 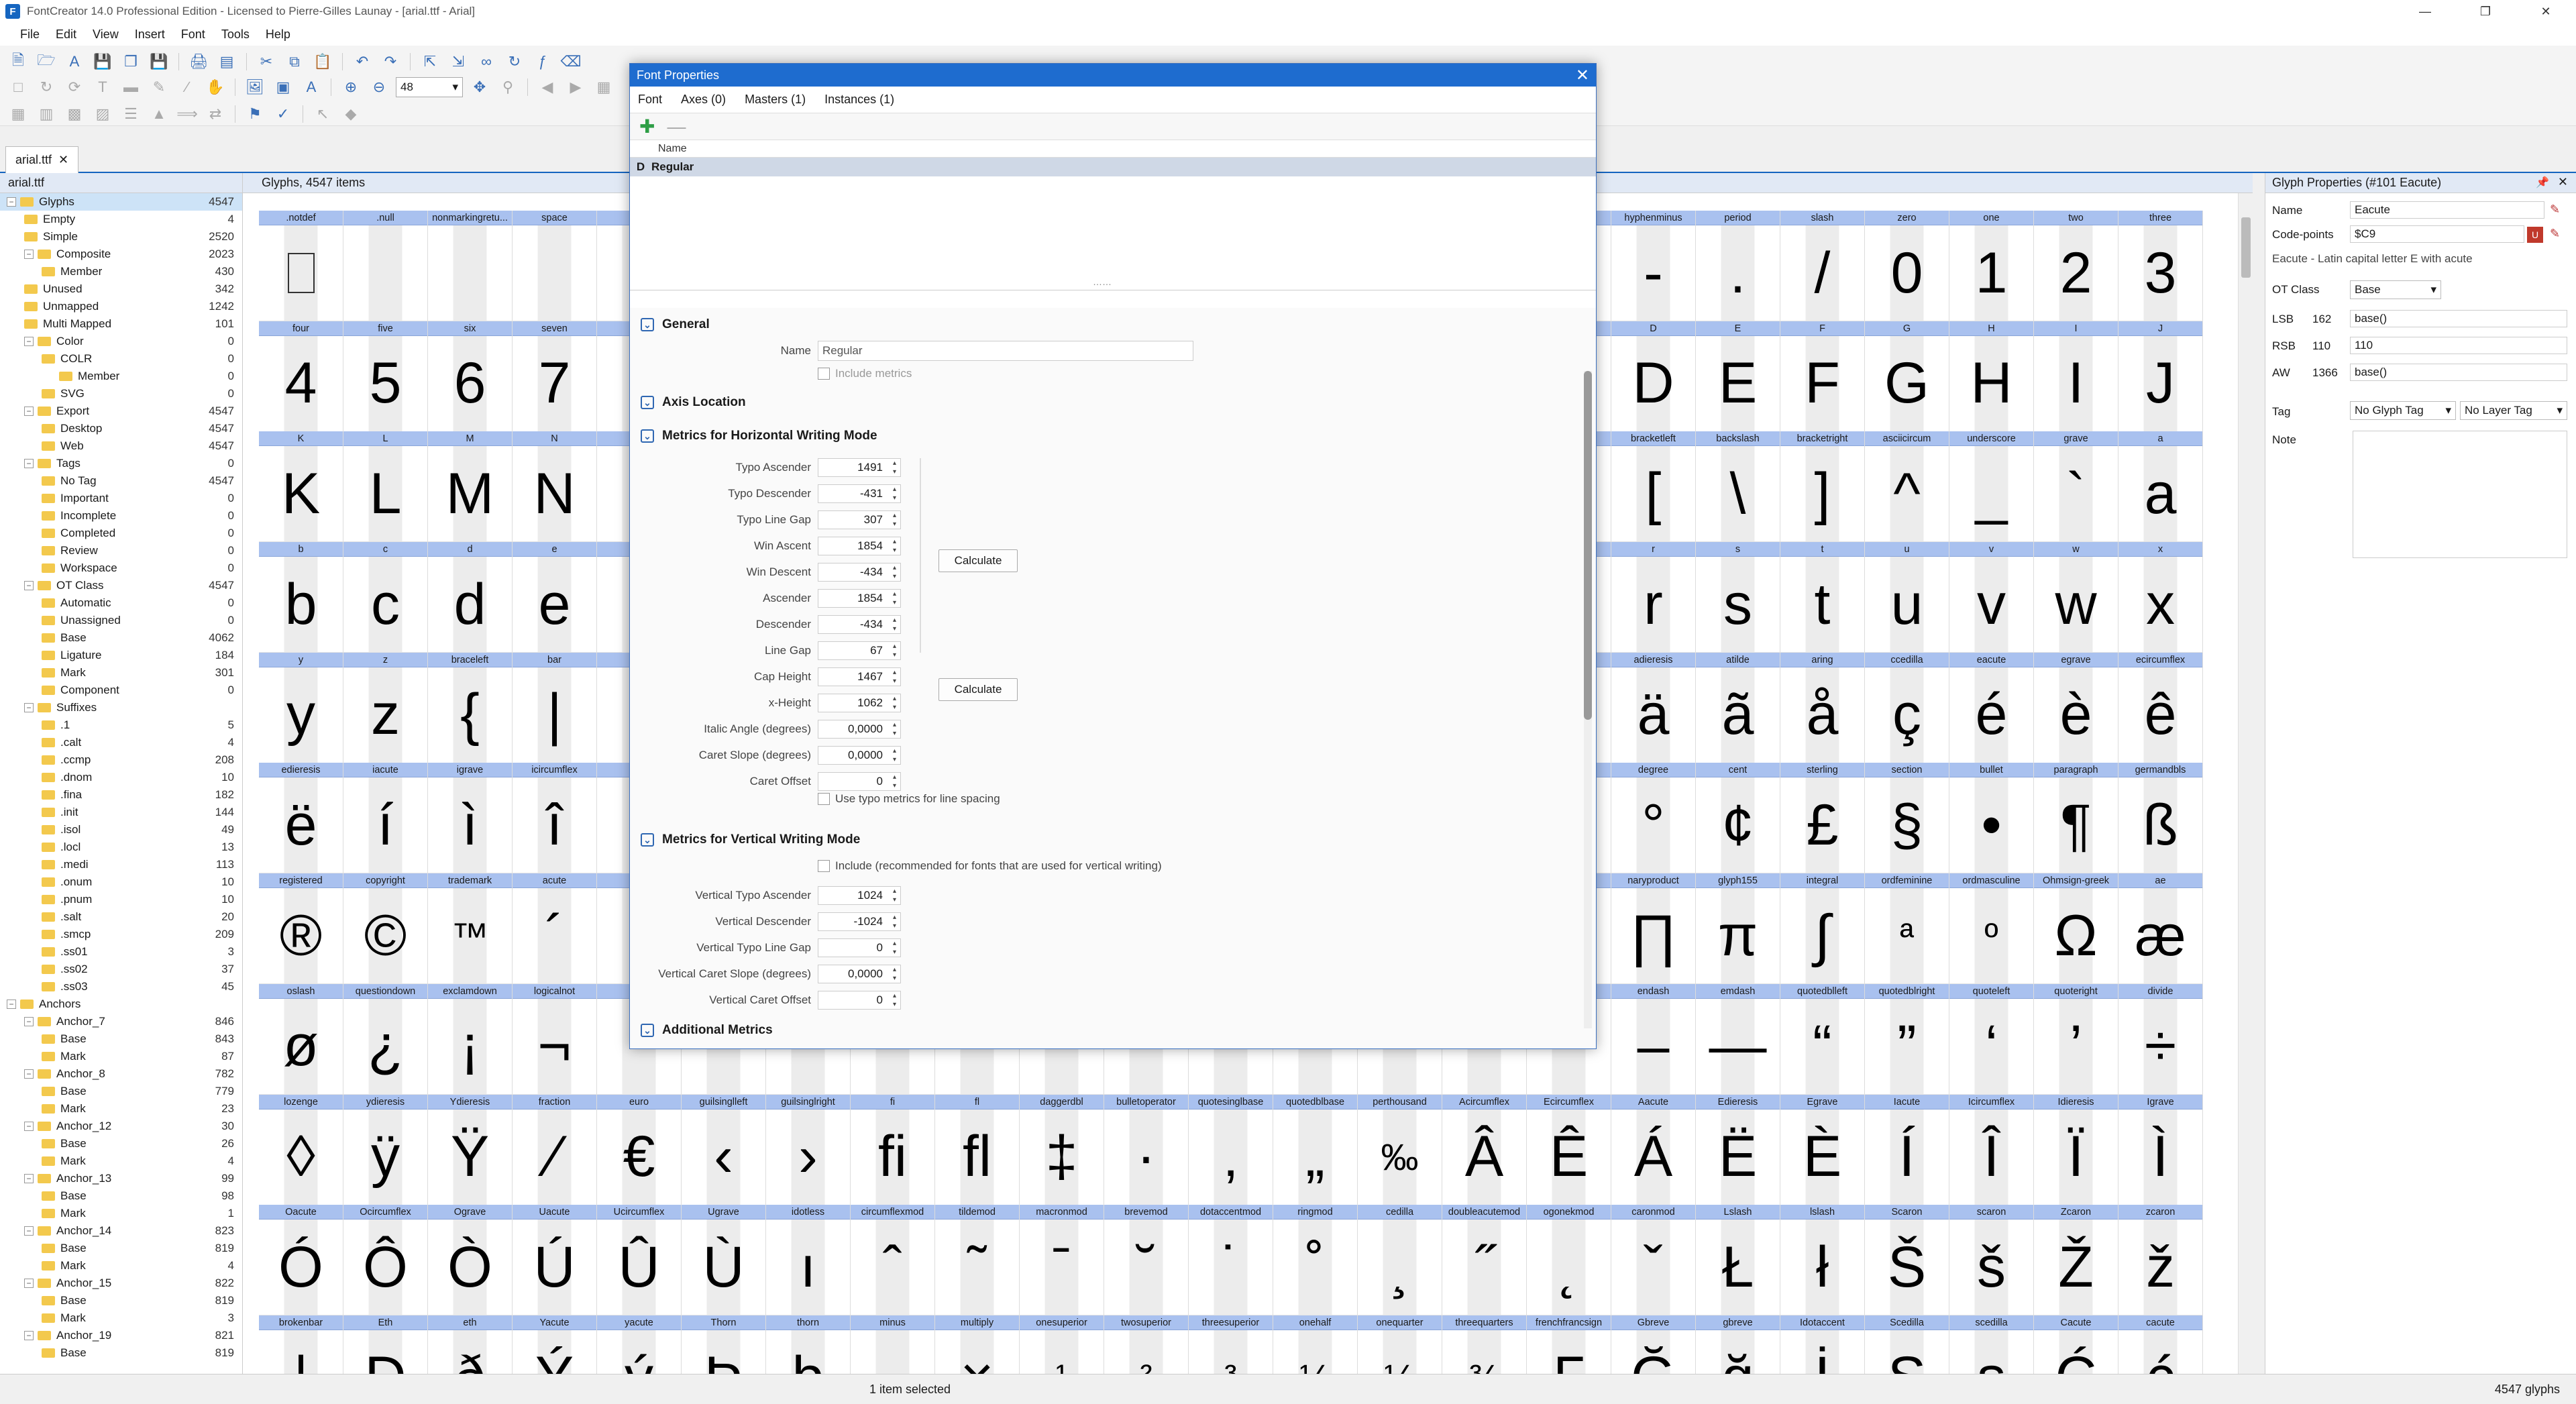 What do you see at coordinates (1907, 1149) in the screenshot?
I see `glyph-cell: Iacute Í` at bounding box center [1907, 1149].